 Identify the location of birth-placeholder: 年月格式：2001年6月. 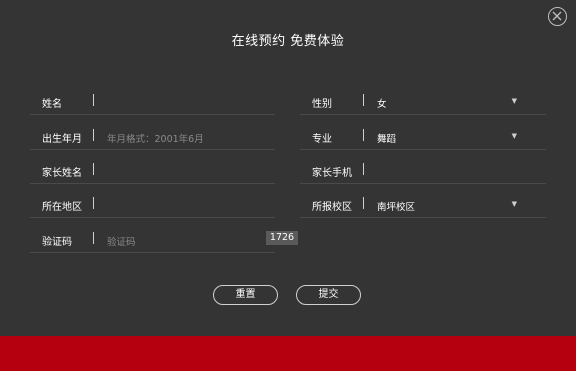
(155, 139).